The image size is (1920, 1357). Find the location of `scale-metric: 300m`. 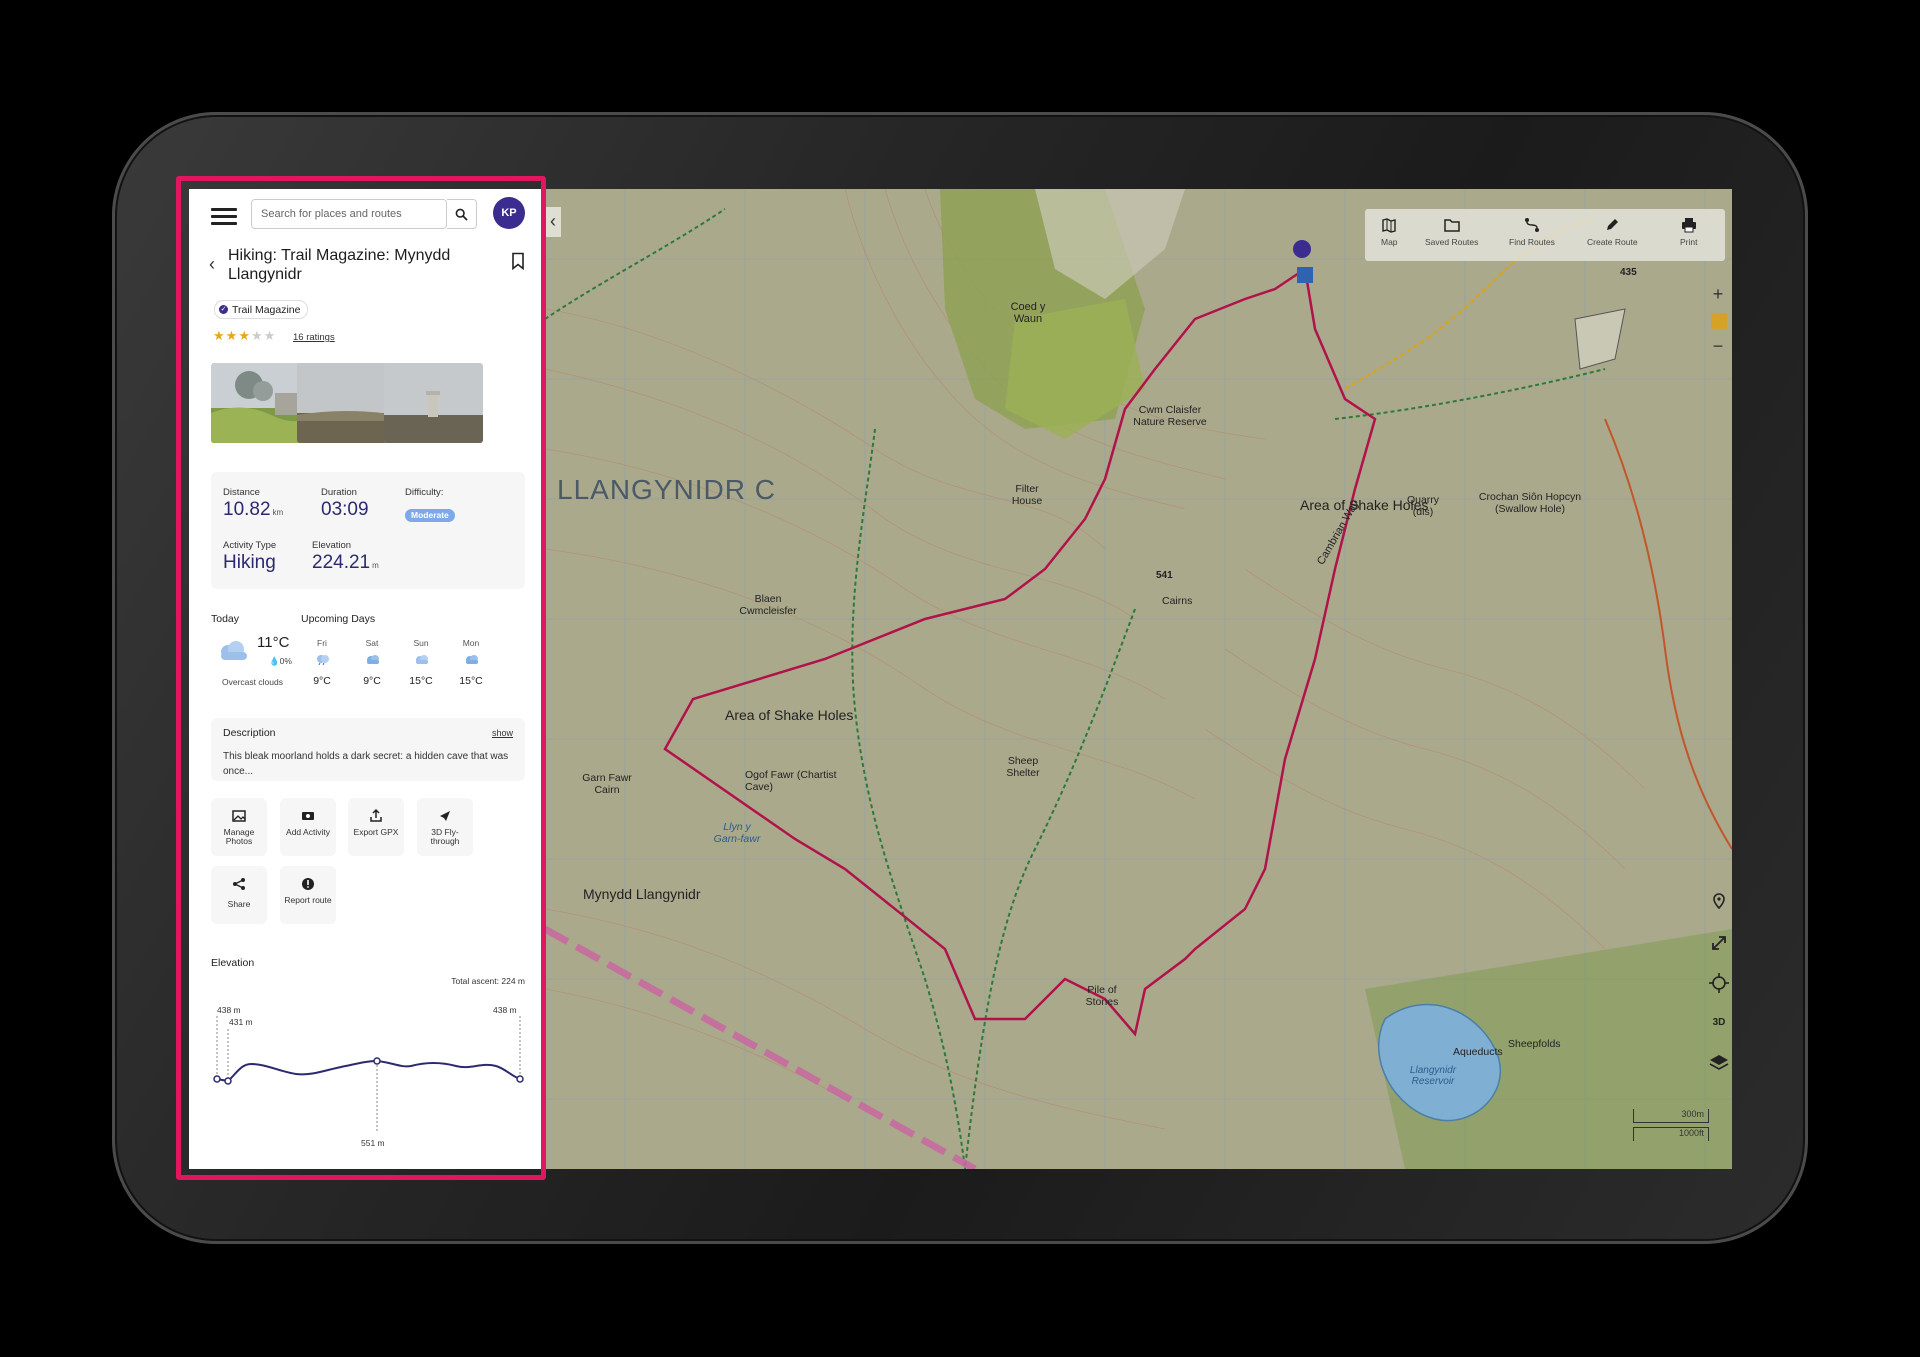

scale-metric: 300m is located at coordinates (1671, 1116).